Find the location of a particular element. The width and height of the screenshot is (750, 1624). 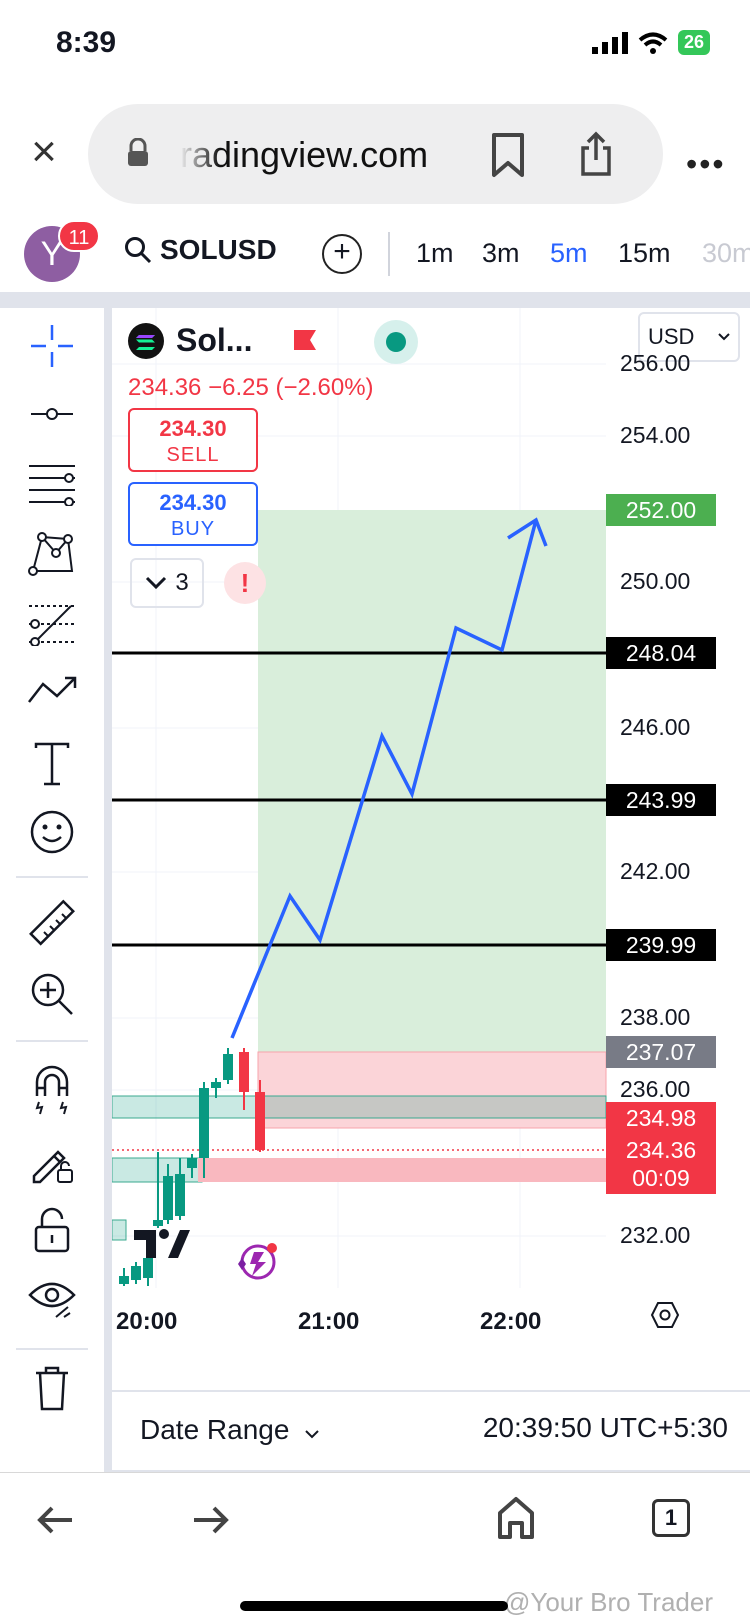

price-axis-label: 254.00 is located at coordinates (655, 435).